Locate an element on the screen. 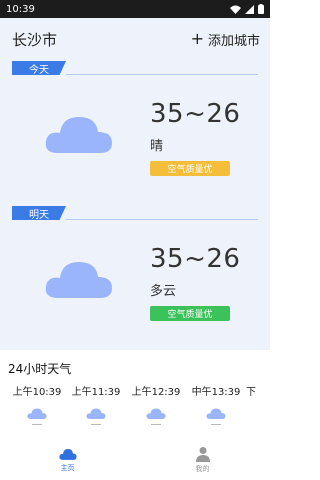 This screenshot has height=480, width=320. hour-time: 中午13:39 is located at coordinates (216, 392).